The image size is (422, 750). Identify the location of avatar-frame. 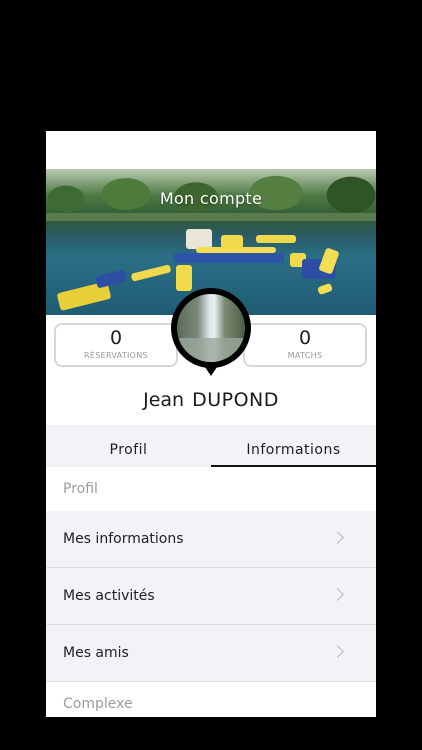
(211, 328).